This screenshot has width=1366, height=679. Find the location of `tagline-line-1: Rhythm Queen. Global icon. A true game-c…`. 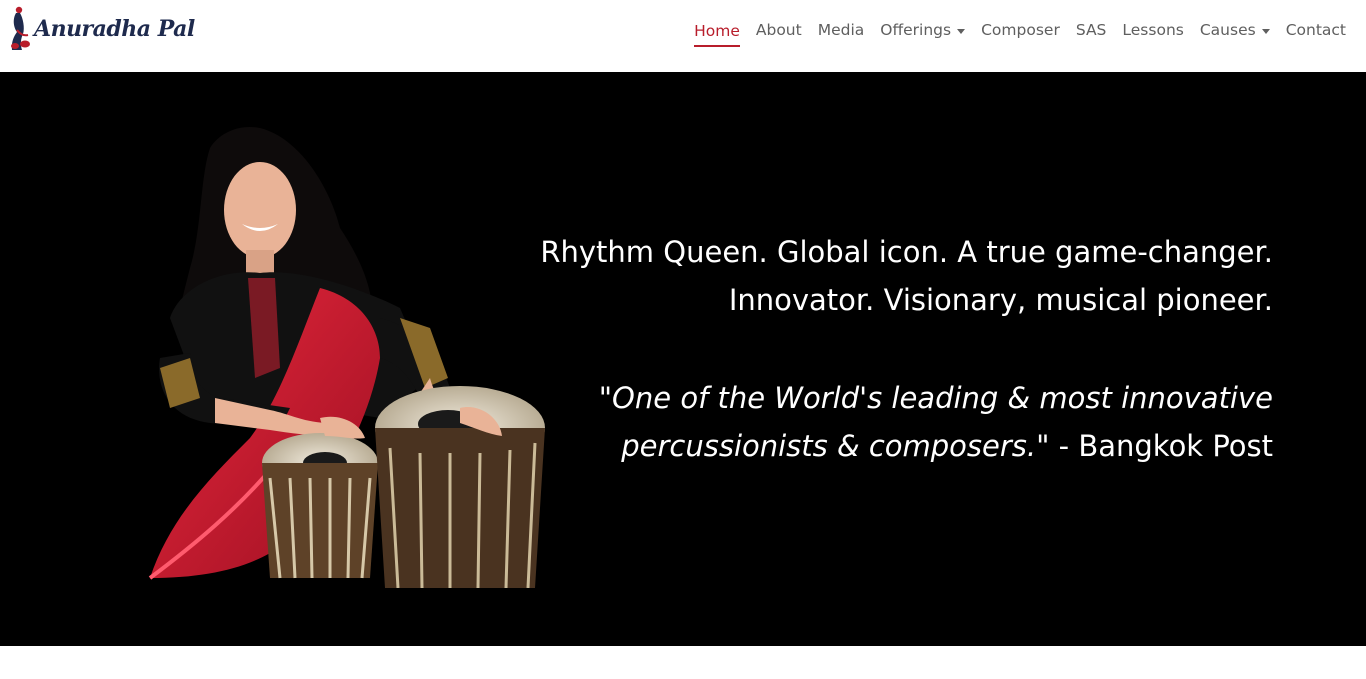

tagline-line-1: Rhythm Queen. Global icon. A true game-c… is located at coordinates (906, 252).